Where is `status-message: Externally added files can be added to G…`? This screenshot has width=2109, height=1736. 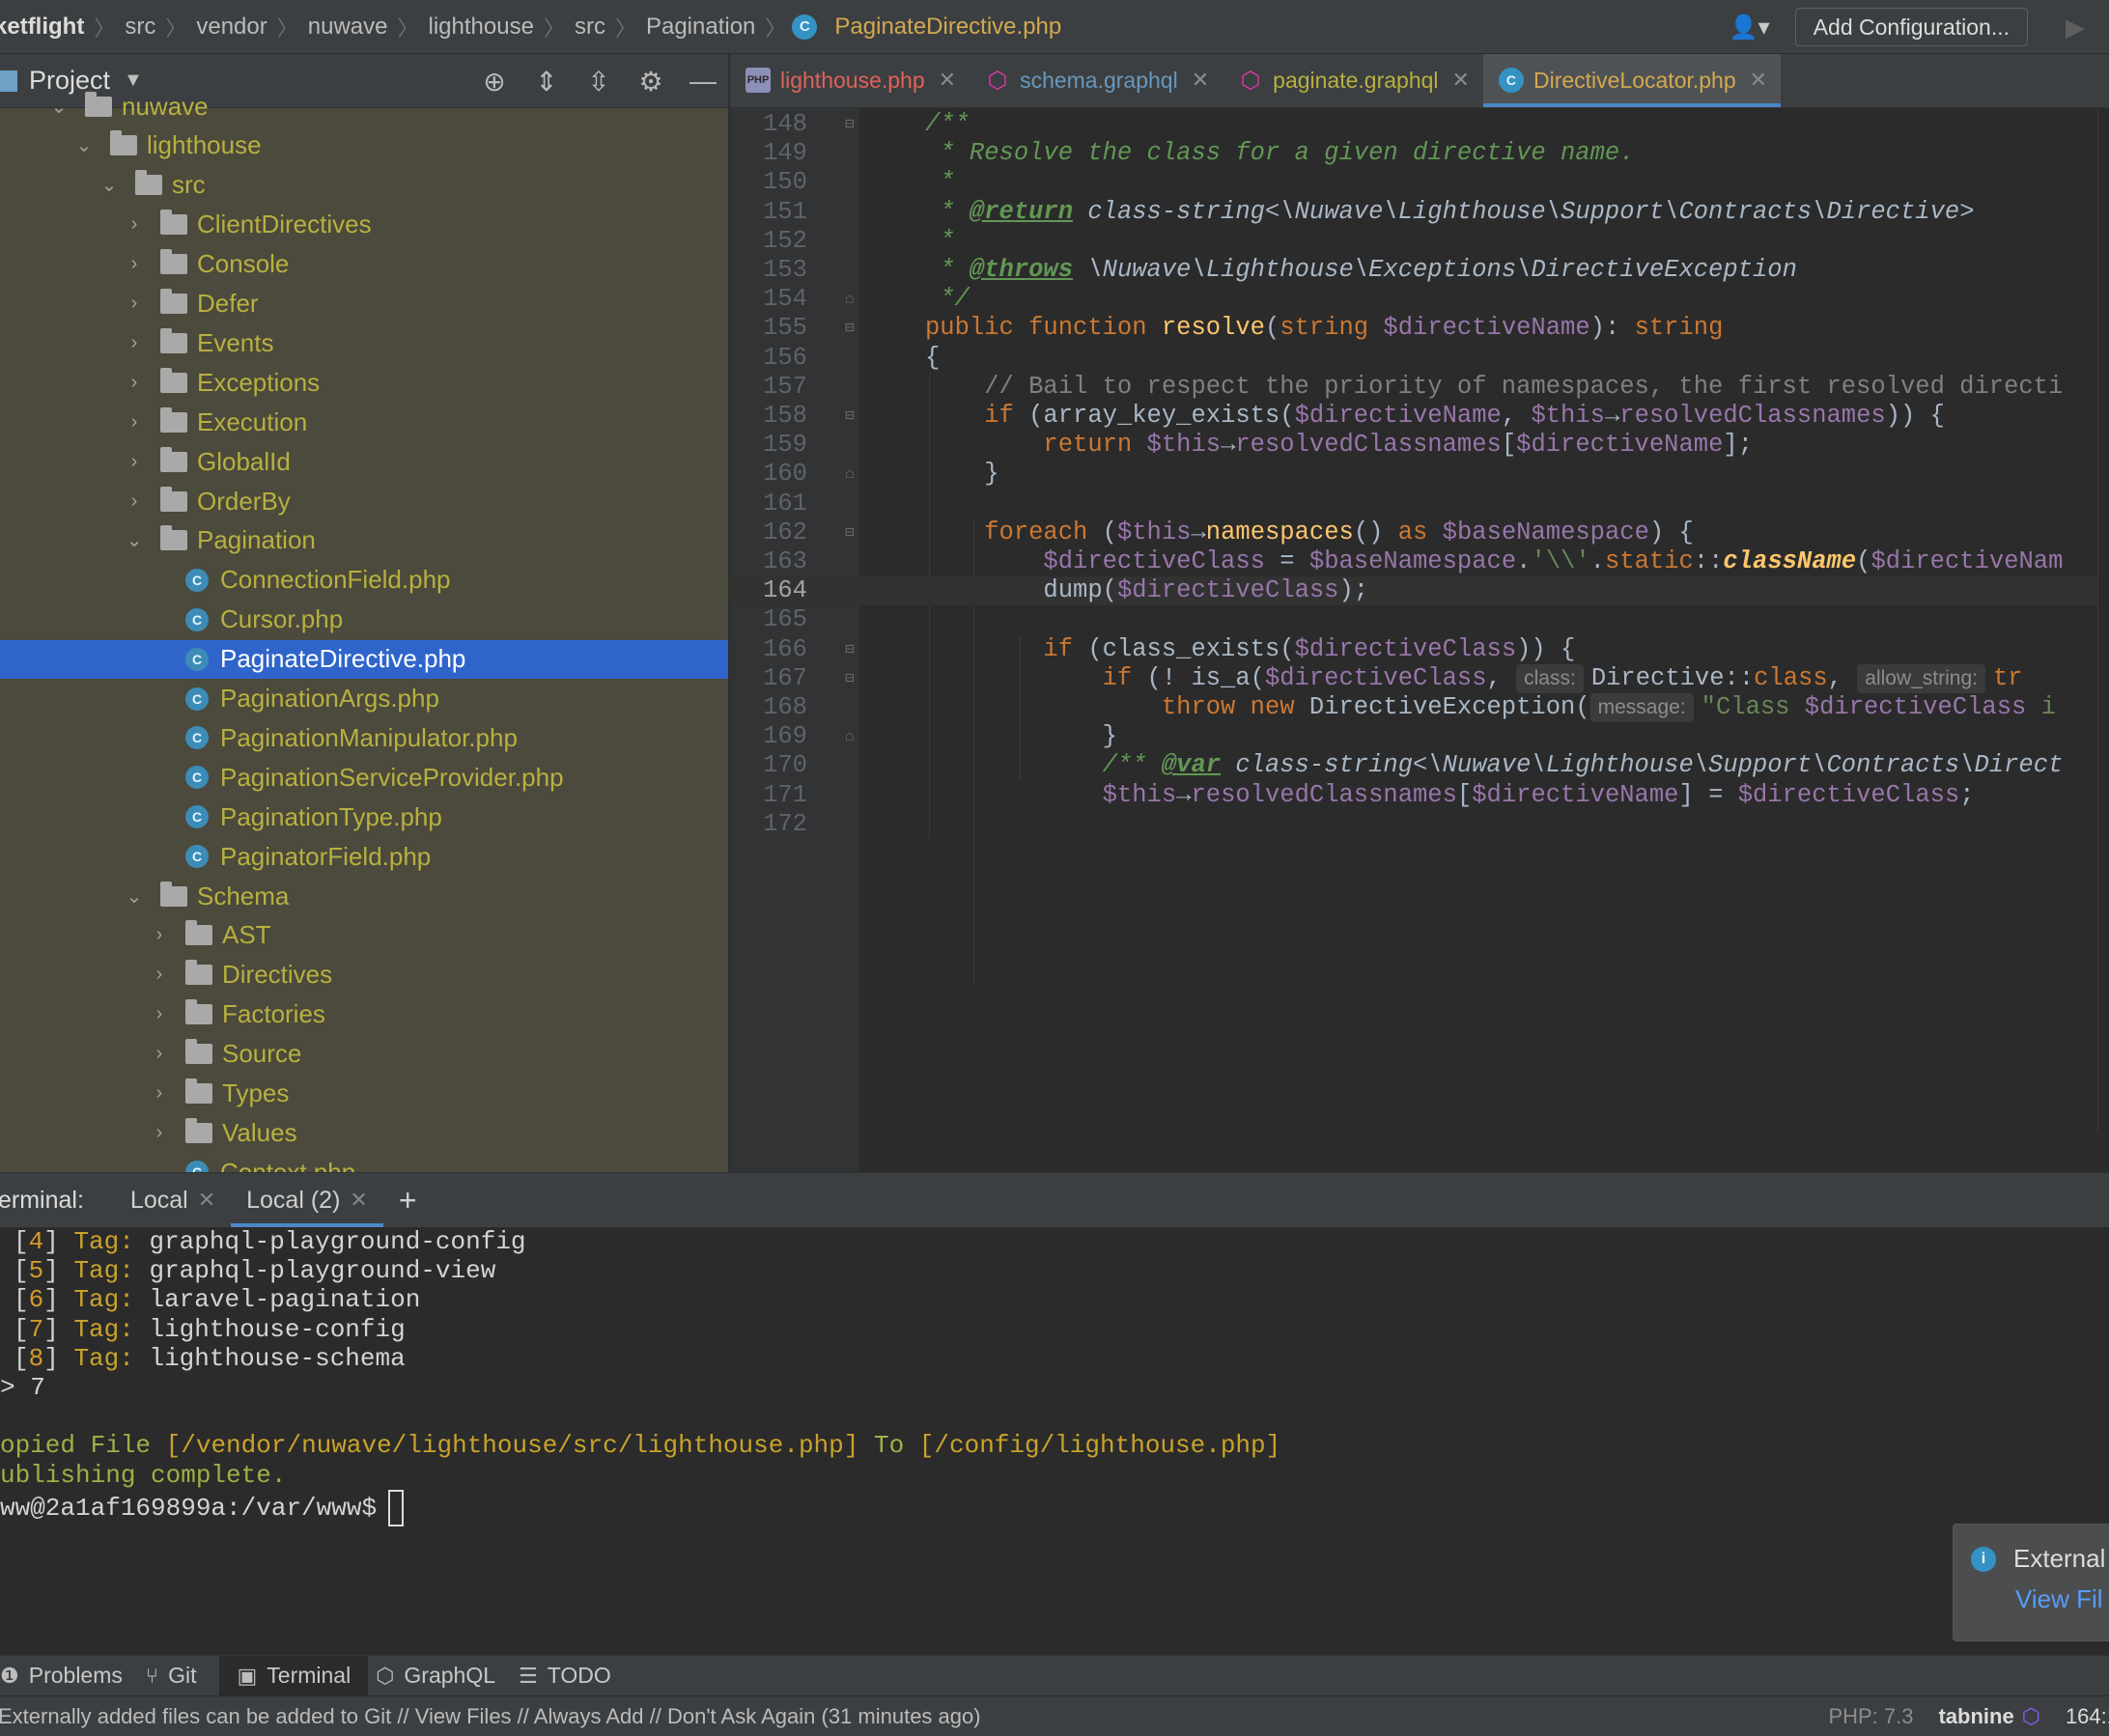 status-message: Externally added files can be added to G… is located at coordinates (491, 1717).